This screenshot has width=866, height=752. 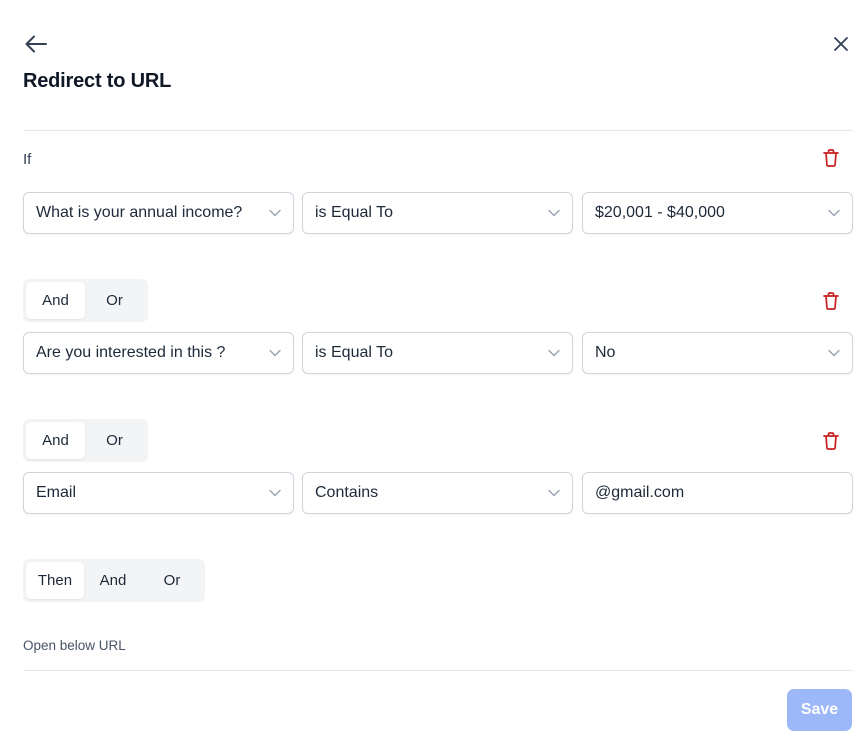 I want to click on and-option: And, so click(x=113, y=580).